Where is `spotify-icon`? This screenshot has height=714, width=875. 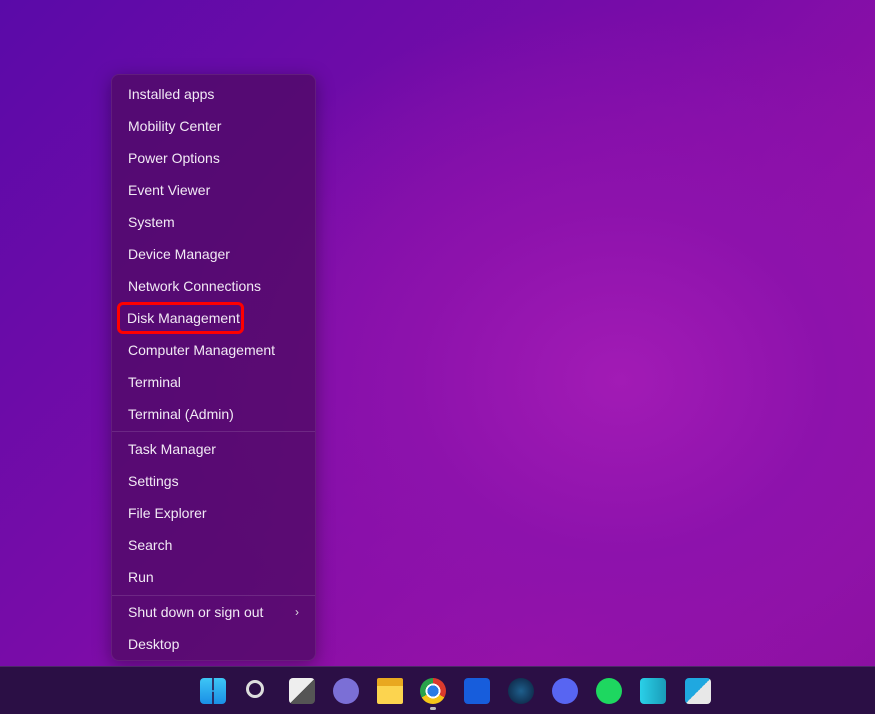
spotify-icon is located at coordinates (609, 691).